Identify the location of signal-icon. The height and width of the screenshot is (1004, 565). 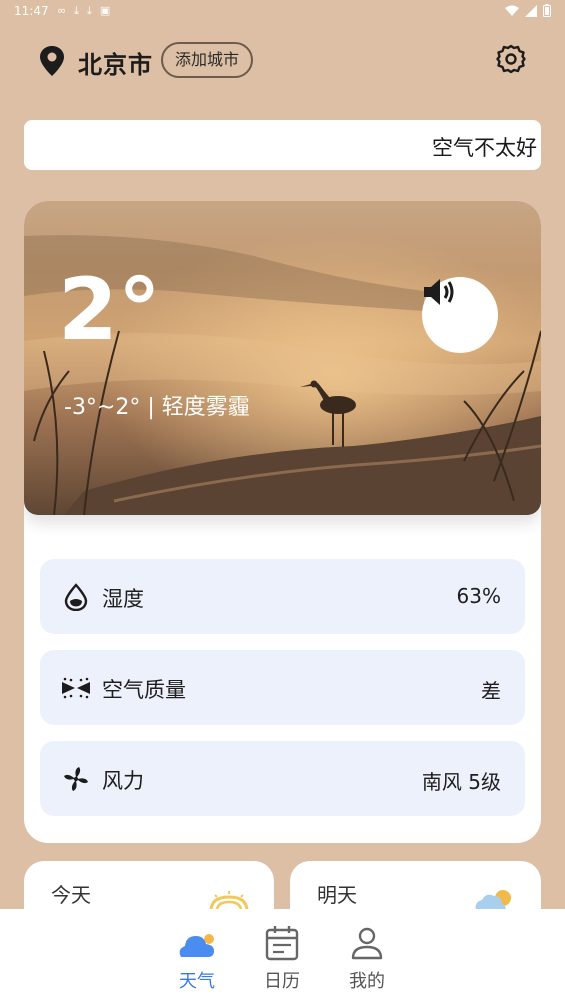
(531, 10).